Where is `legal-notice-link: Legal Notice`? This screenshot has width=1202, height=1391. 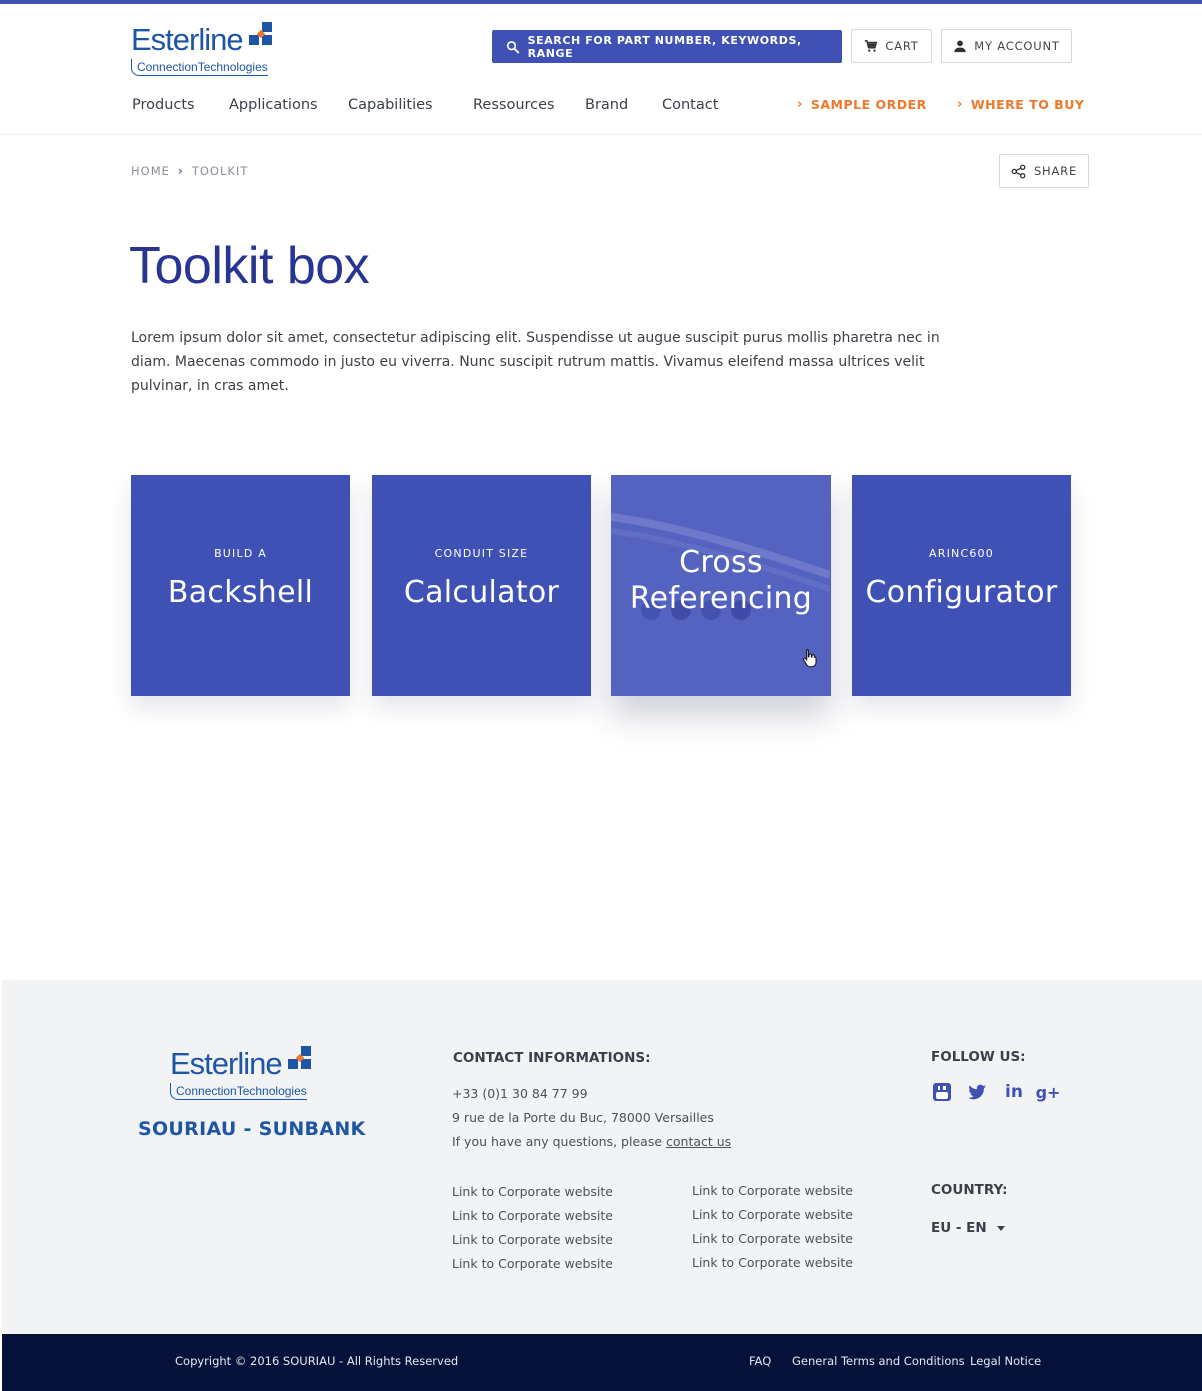
legal-notice-link: Legal Notice is located at coordinates (1005, 1361).